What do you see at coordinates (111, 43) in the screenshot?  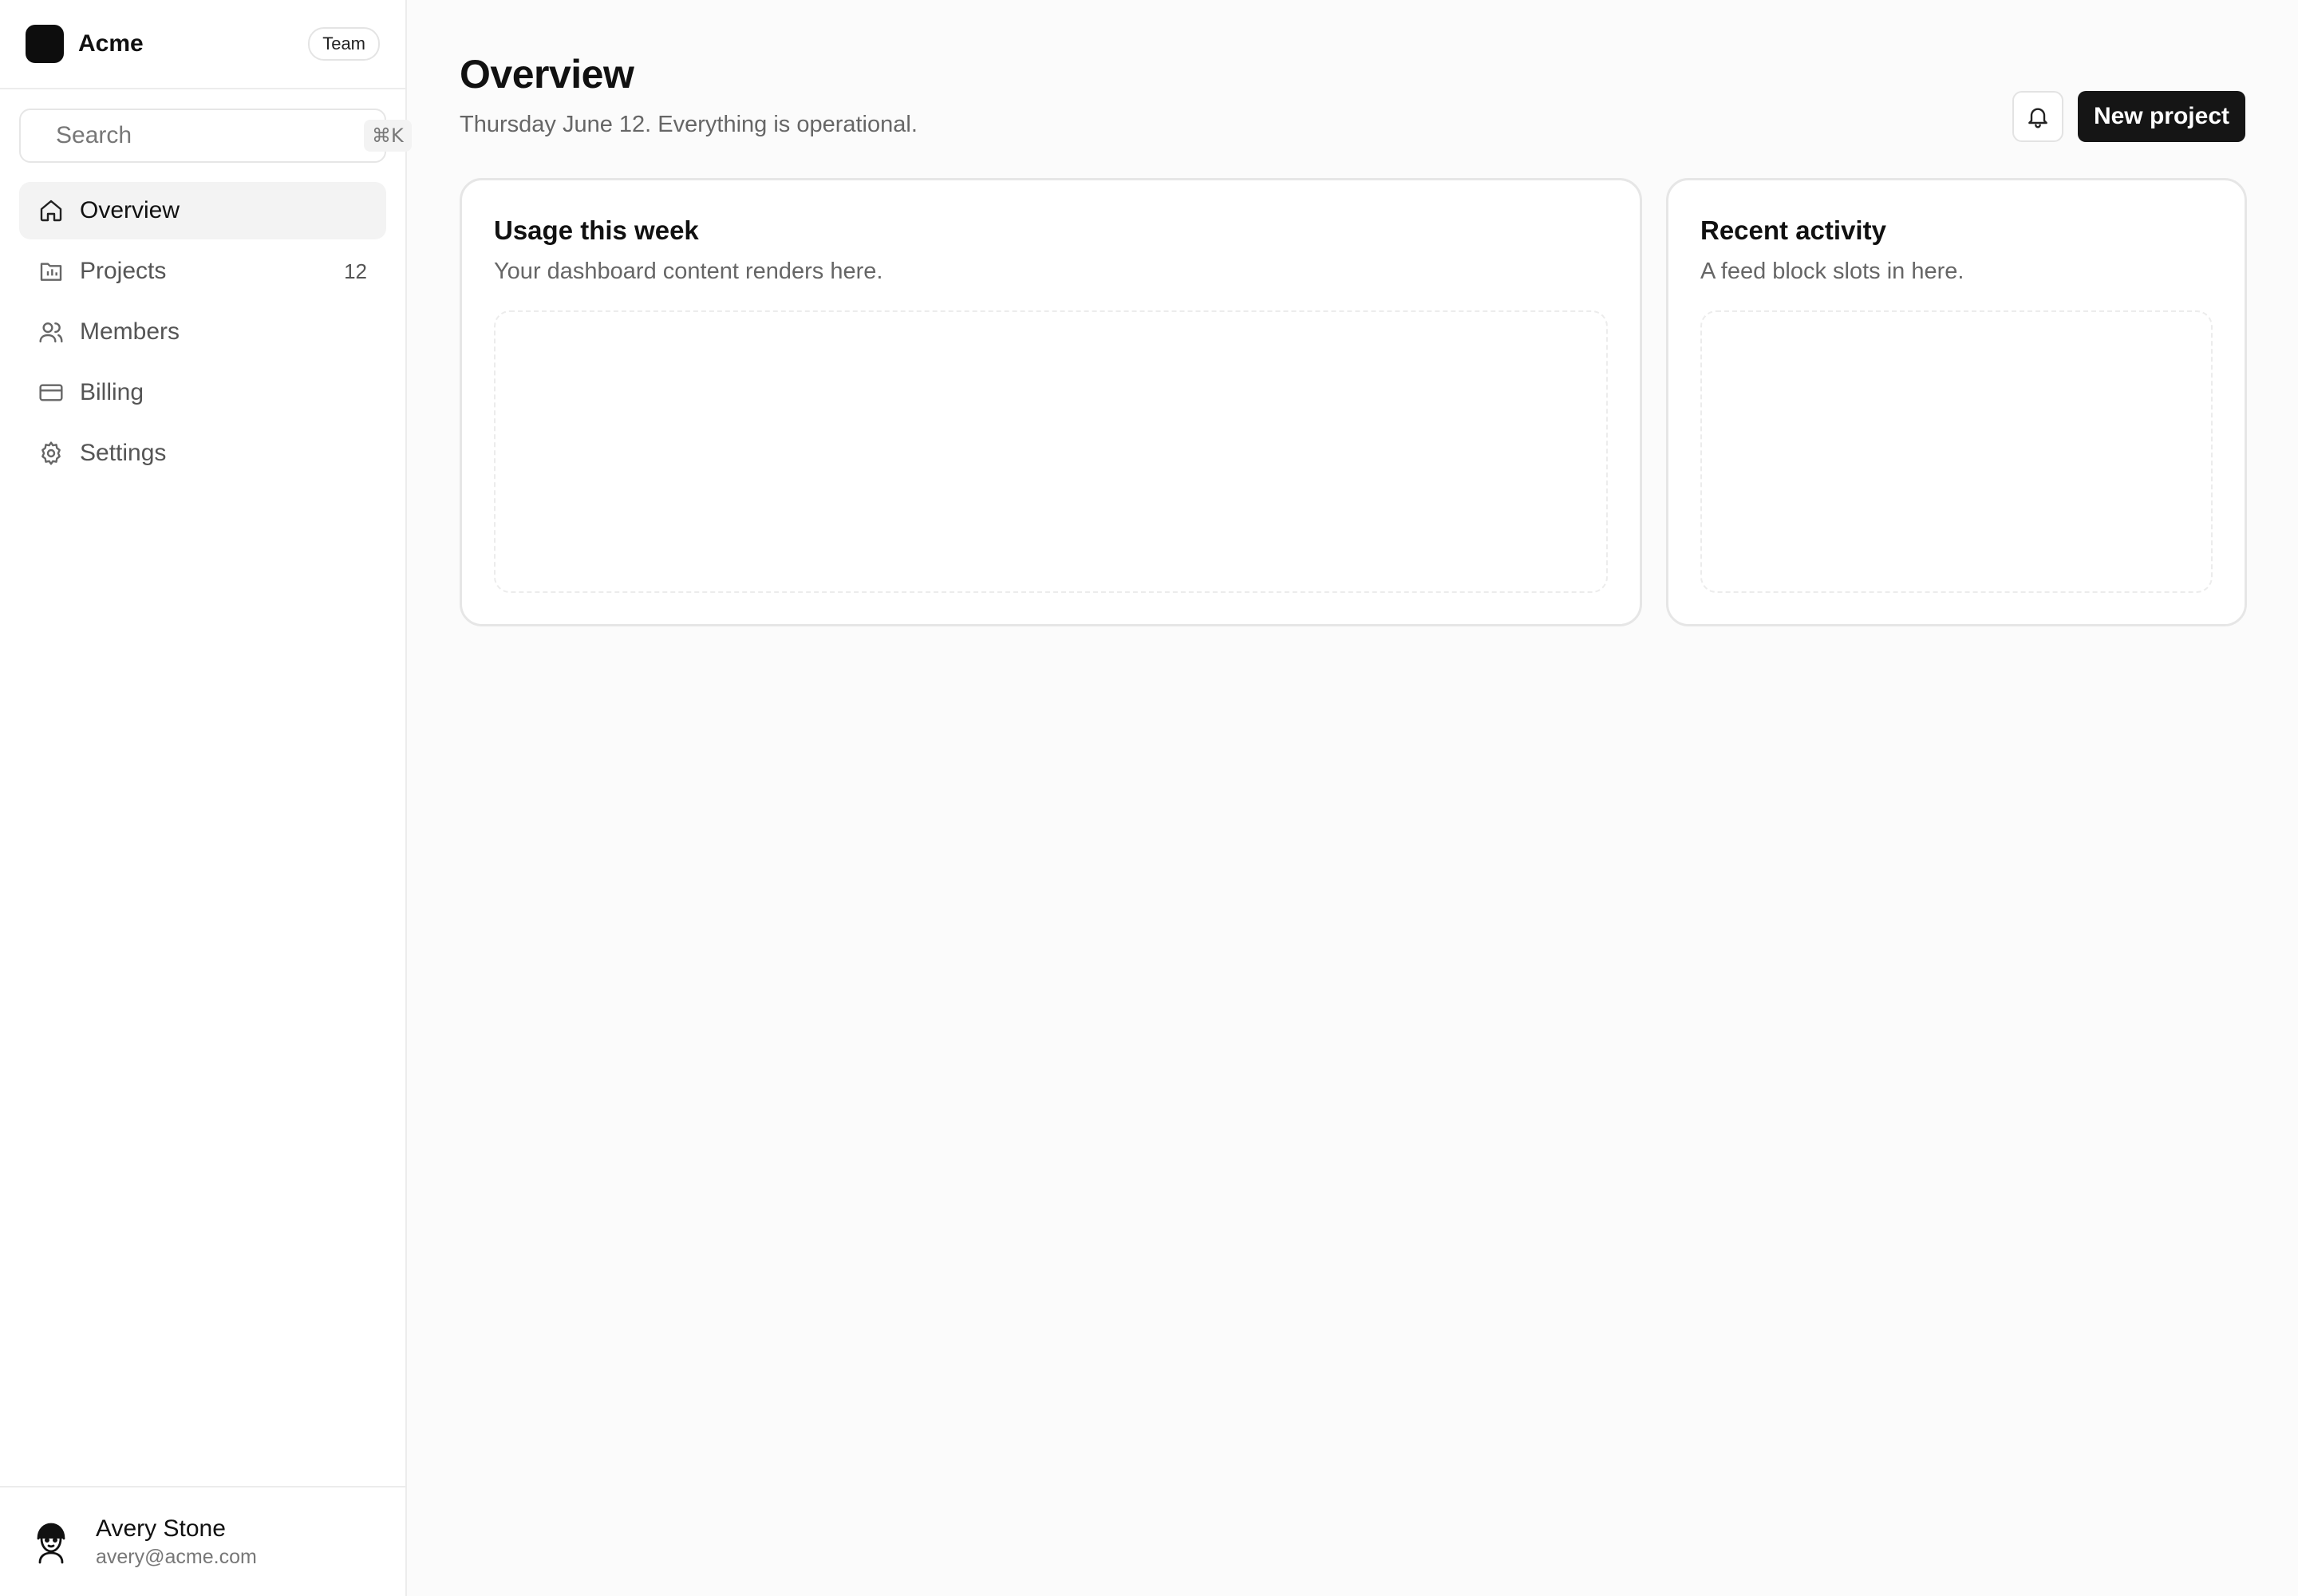 I see `brand-name: Acme` at bounding box center [111, 43].